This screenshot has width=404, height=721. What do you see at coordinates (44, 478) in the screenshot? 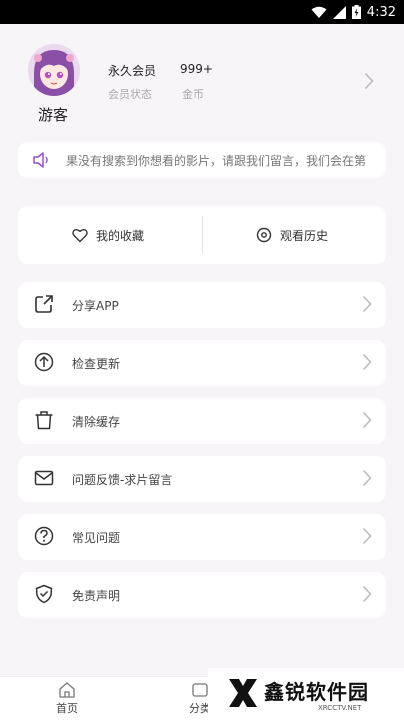
I see `mail-icon` at bounding box center [44, 478].